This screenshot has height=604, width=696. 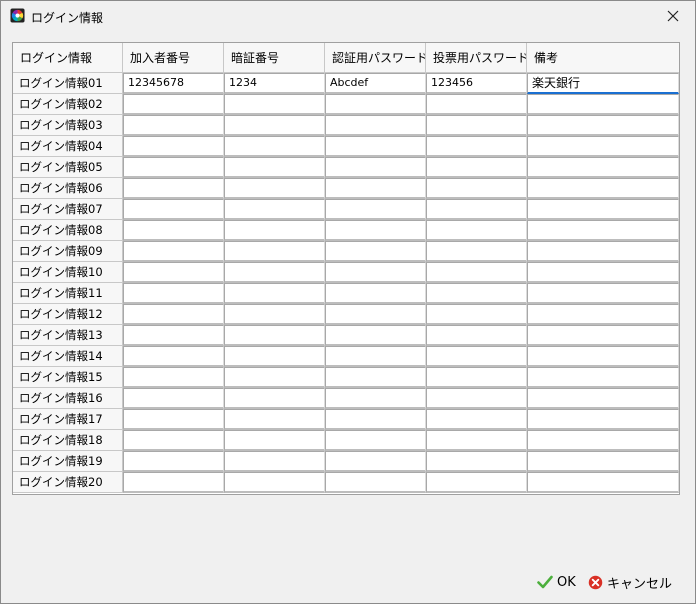 I want to click on ok-button: OK, so click(x=556, y=582).